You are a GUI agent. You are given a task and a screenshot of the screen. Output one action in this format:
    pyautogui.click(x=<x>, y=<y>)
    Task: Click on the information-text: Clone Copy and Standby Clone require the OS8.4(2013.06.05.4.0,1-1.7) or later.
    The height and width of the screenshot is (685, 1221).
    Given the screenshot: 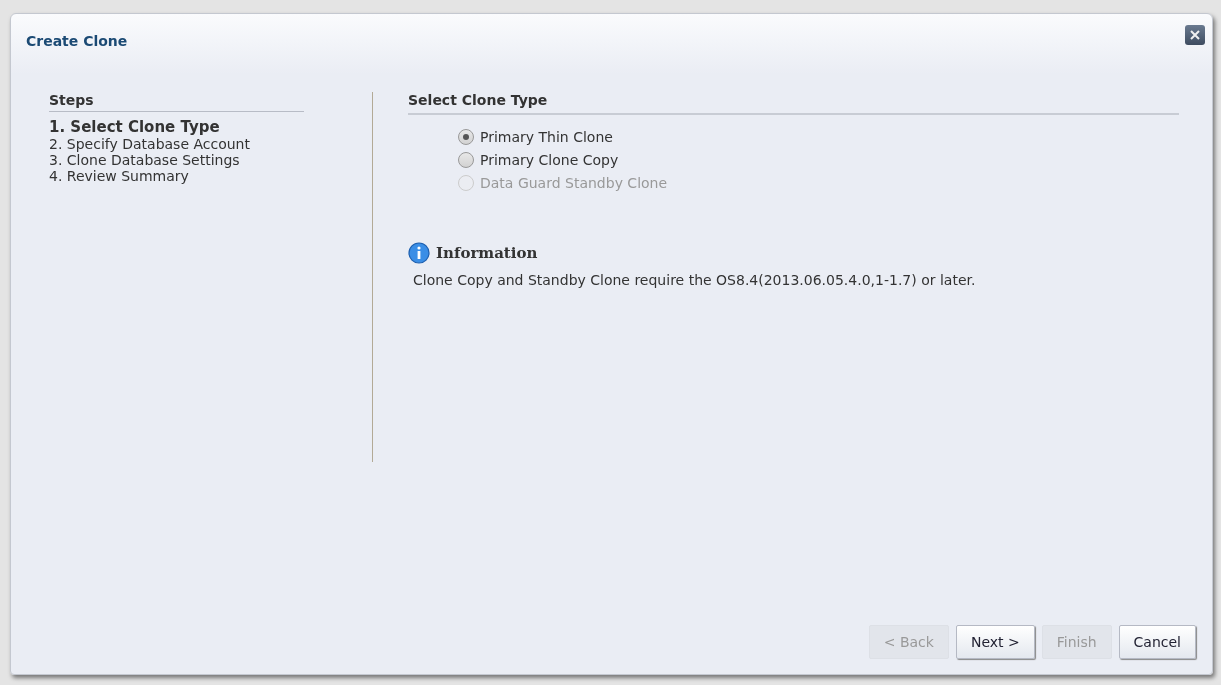 What is the action you would take?
    pyautogui.click(x=694, y=280)
    